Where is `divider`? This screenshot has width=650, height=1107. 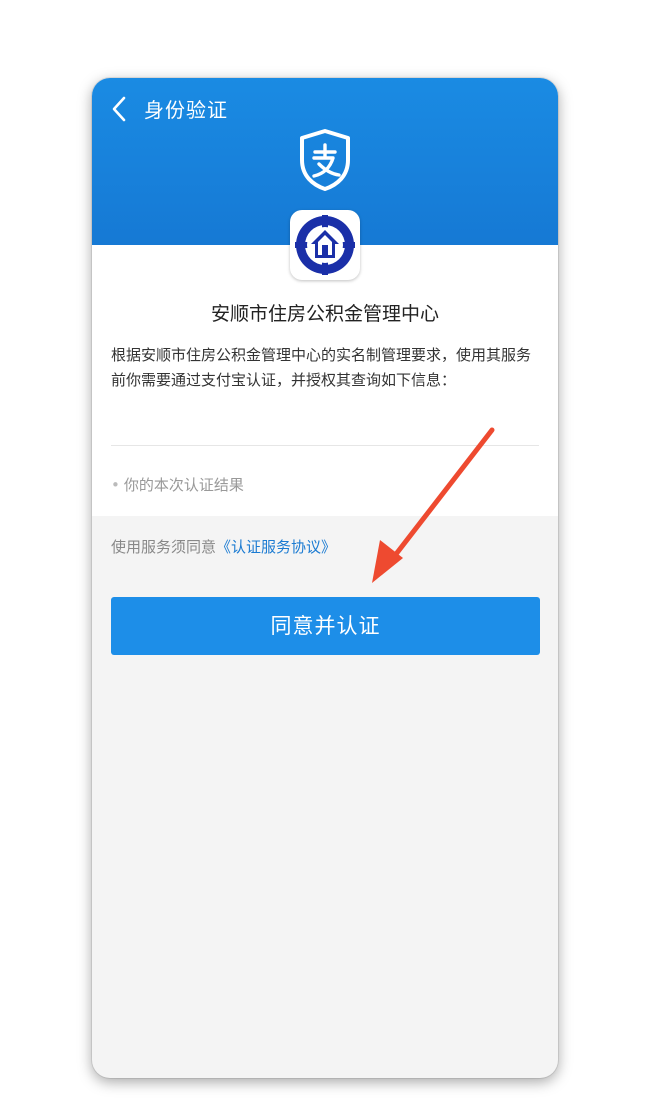
divider is located at coordinates (325, 445).